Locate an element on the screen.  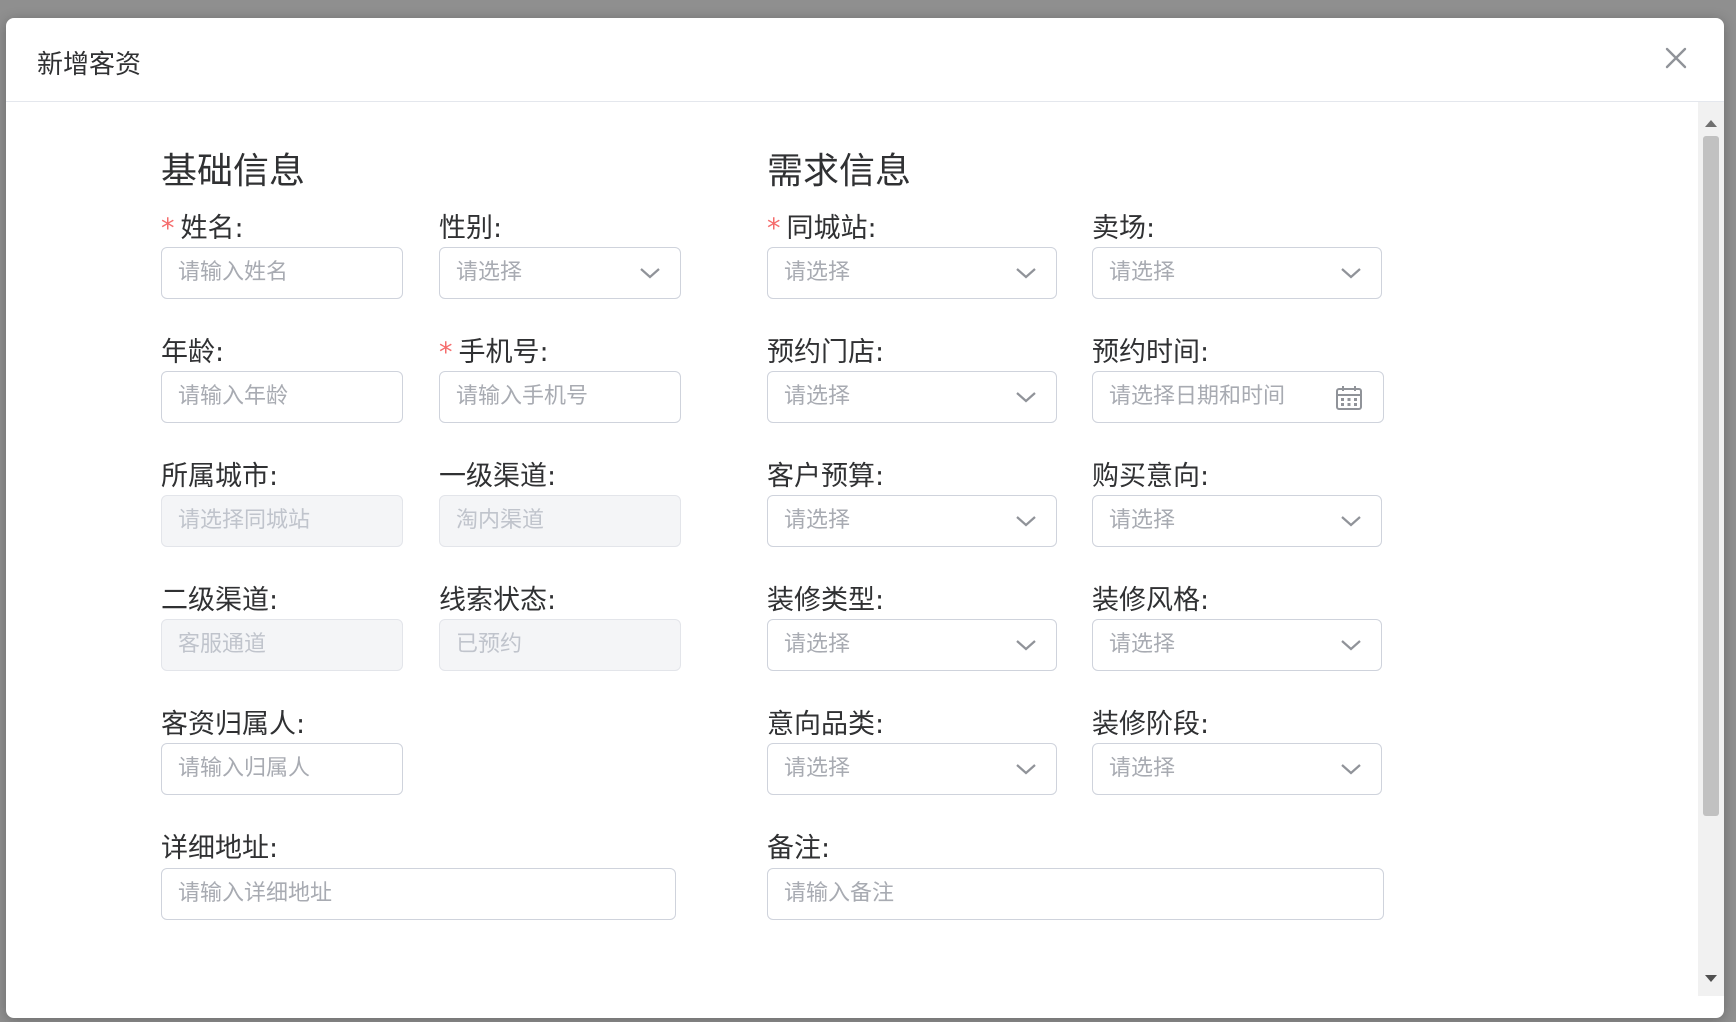
deco-style-label: 装修风格: is located at coordinates (1151, 600).